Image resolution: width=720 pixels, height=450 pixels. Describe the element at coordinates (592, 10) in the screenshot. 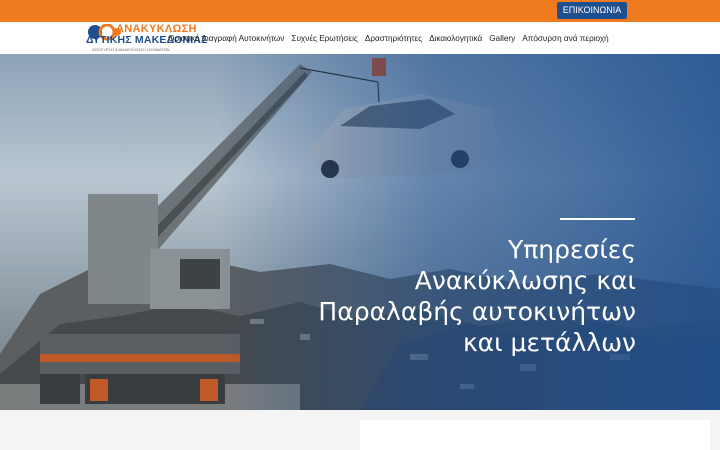

I see `contact-button: ΕΠΙΚΟΙΝΩΝΙΑ` at that location.